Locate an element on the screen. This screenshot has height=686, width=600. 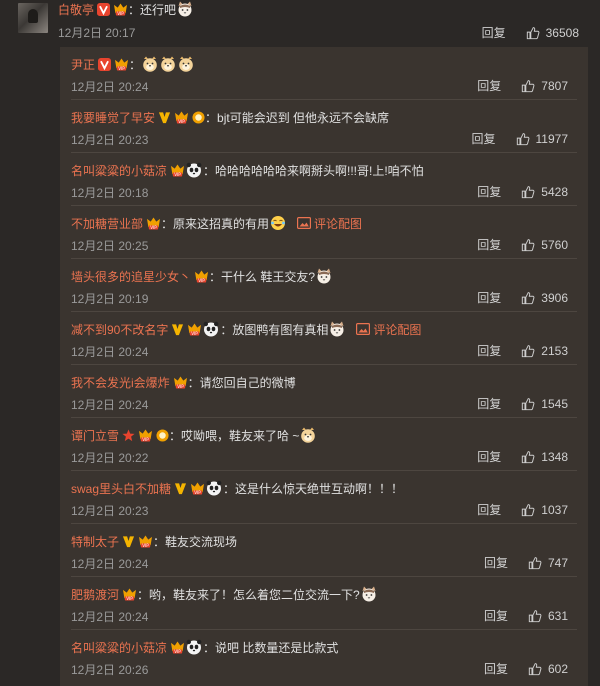
comment-line: 白敬亭 ：还行吧 is located at coordinates (126, 9).